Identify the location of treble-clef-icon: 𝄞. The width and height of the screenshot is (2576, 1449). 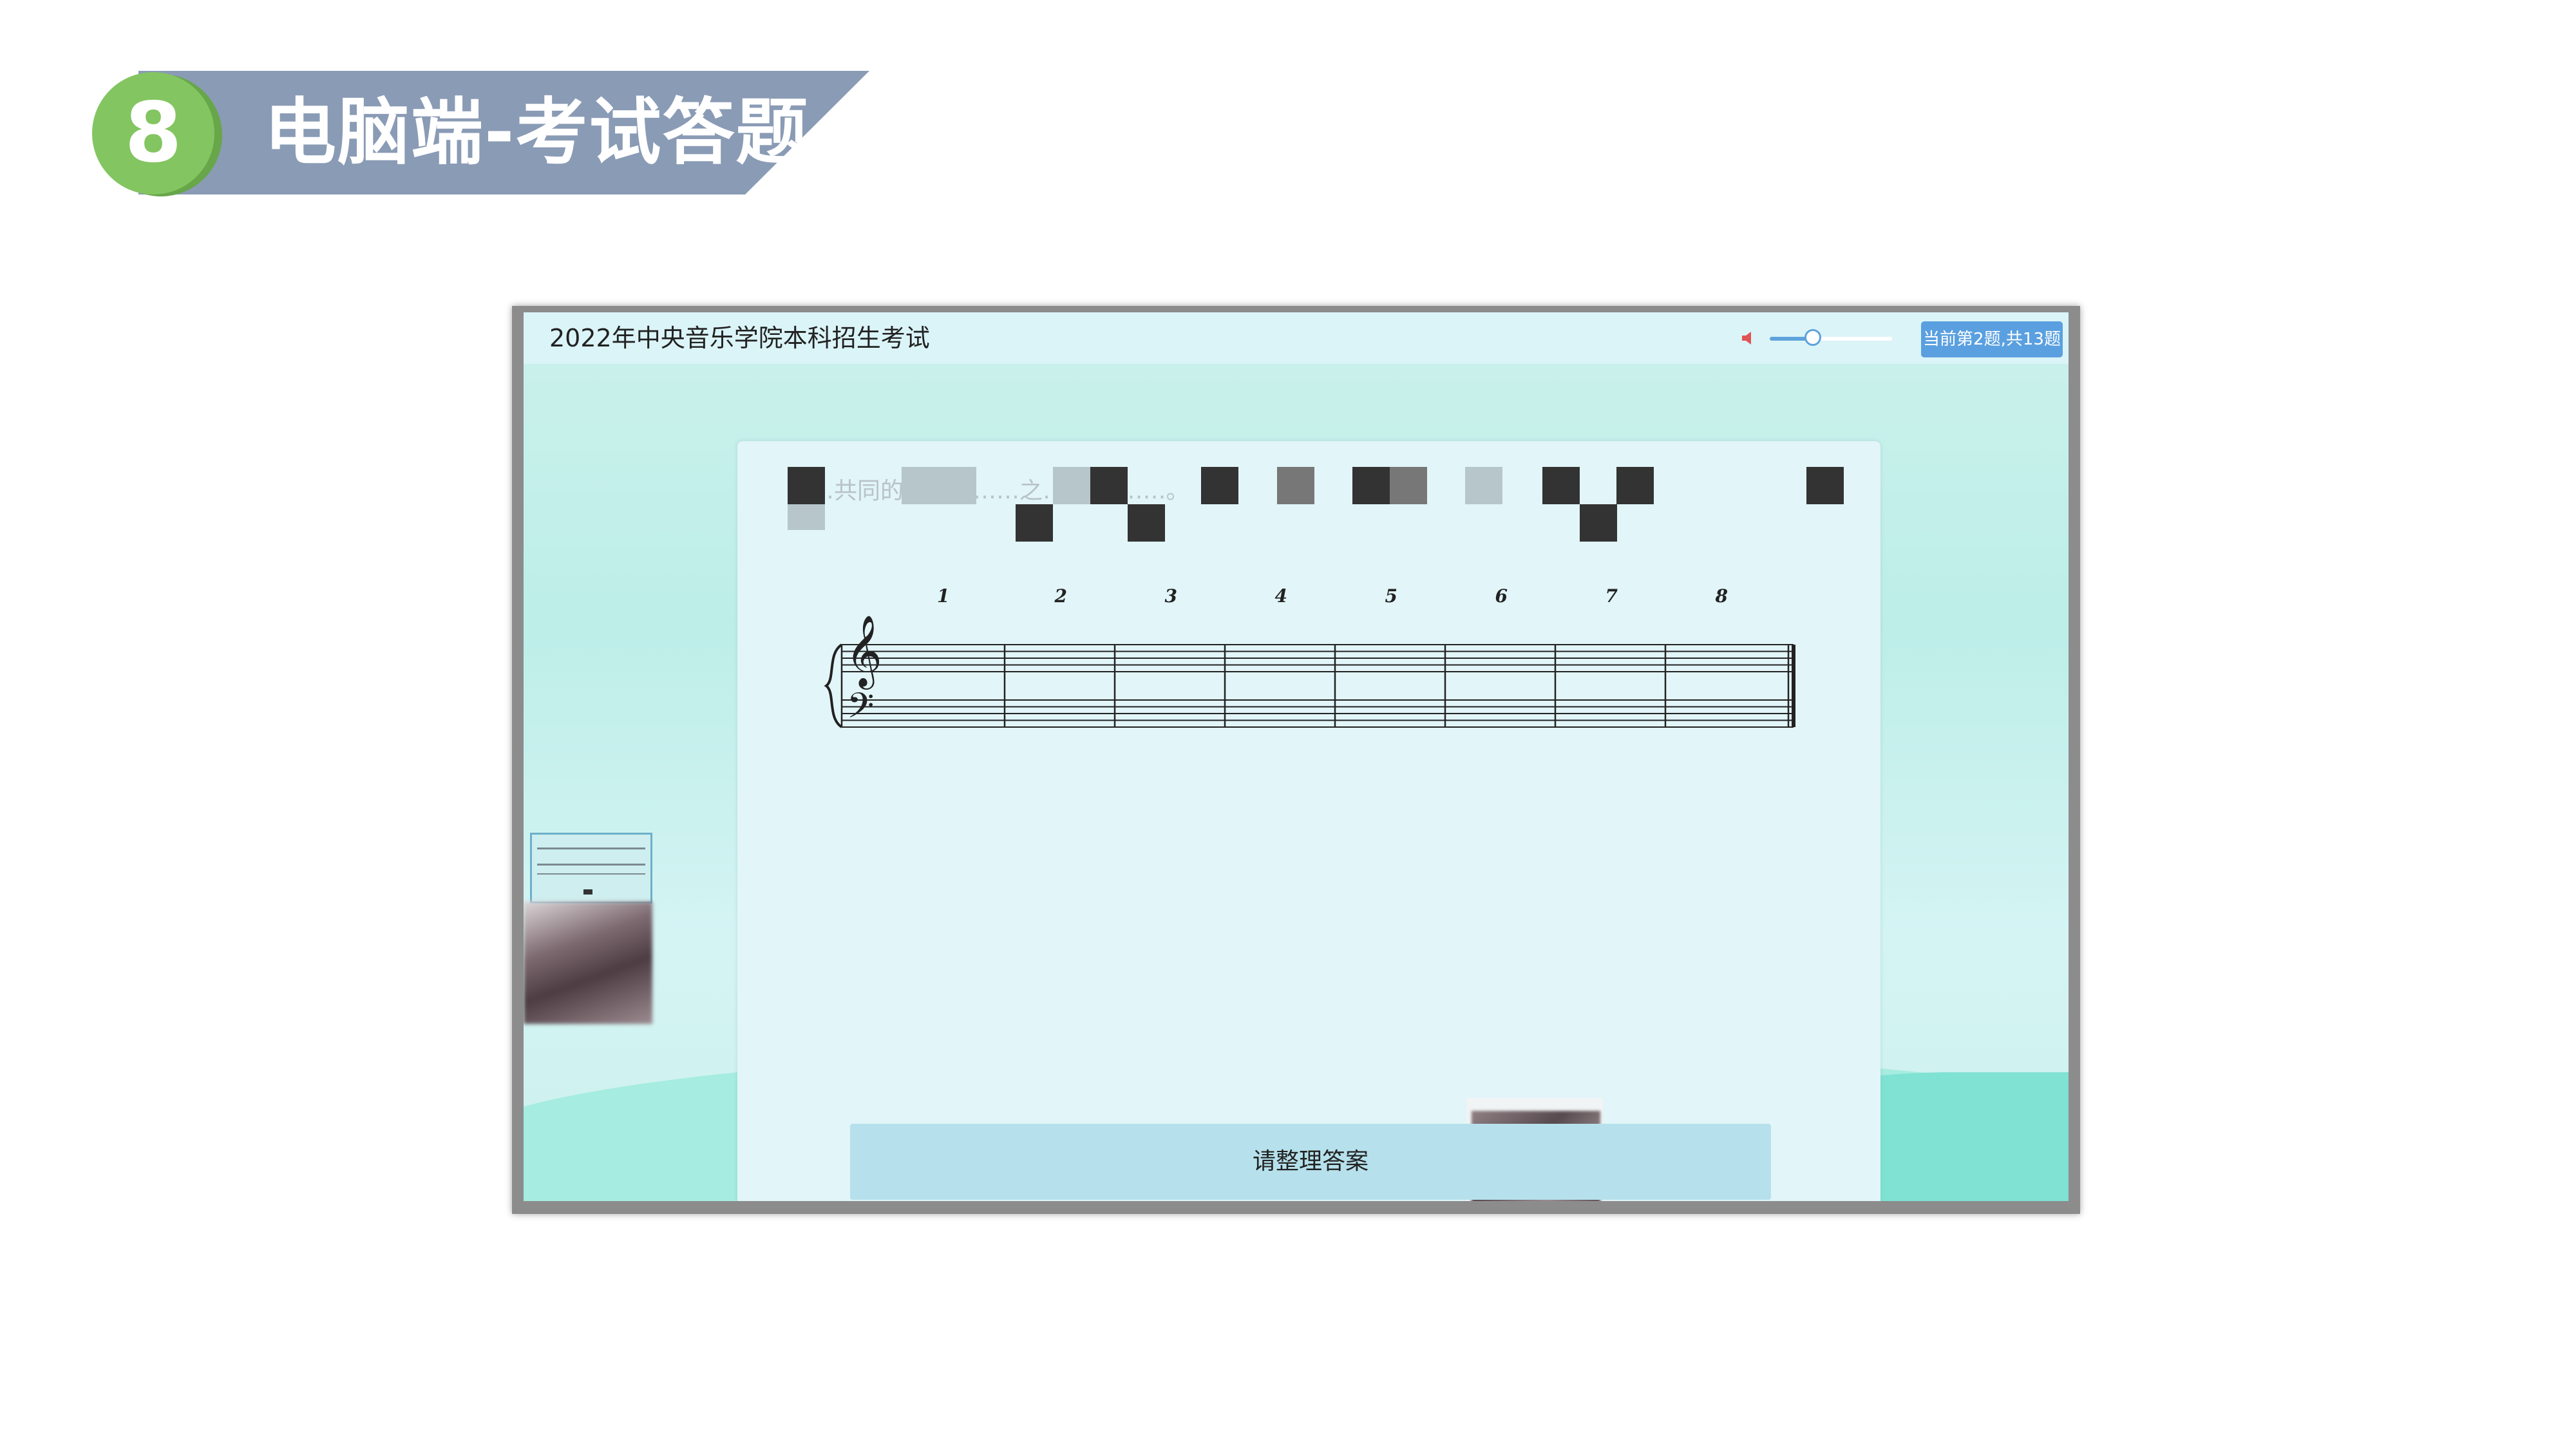
(864, 652).